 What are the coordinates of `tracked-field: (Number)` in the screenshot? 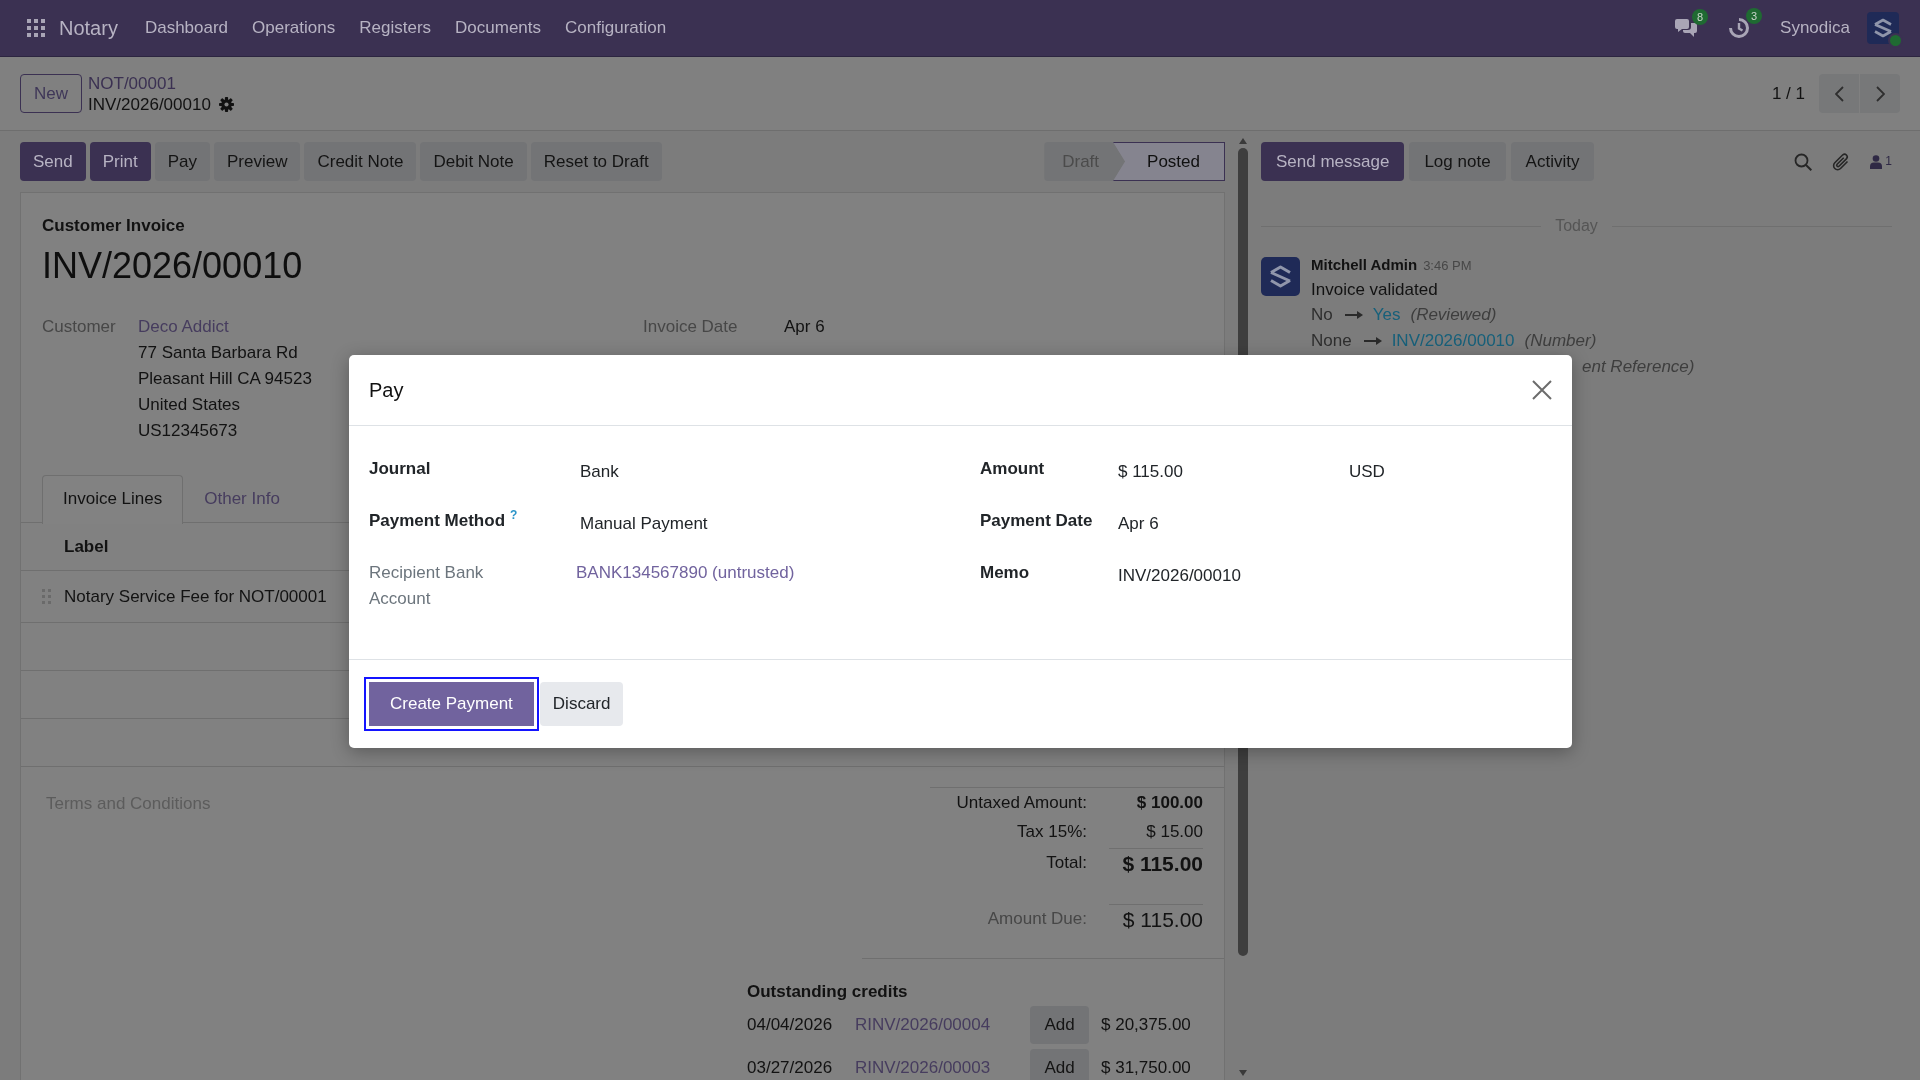 It's located at (1560, 341).